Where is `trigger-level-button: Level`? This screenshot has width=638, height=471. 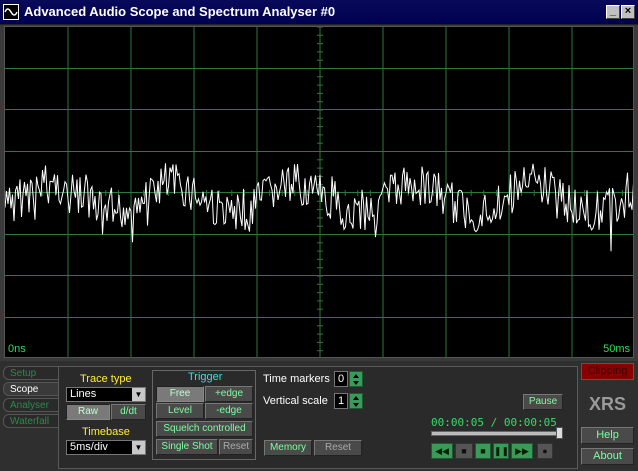 trigger-level-button: Level is located at coordinates (180, 411).